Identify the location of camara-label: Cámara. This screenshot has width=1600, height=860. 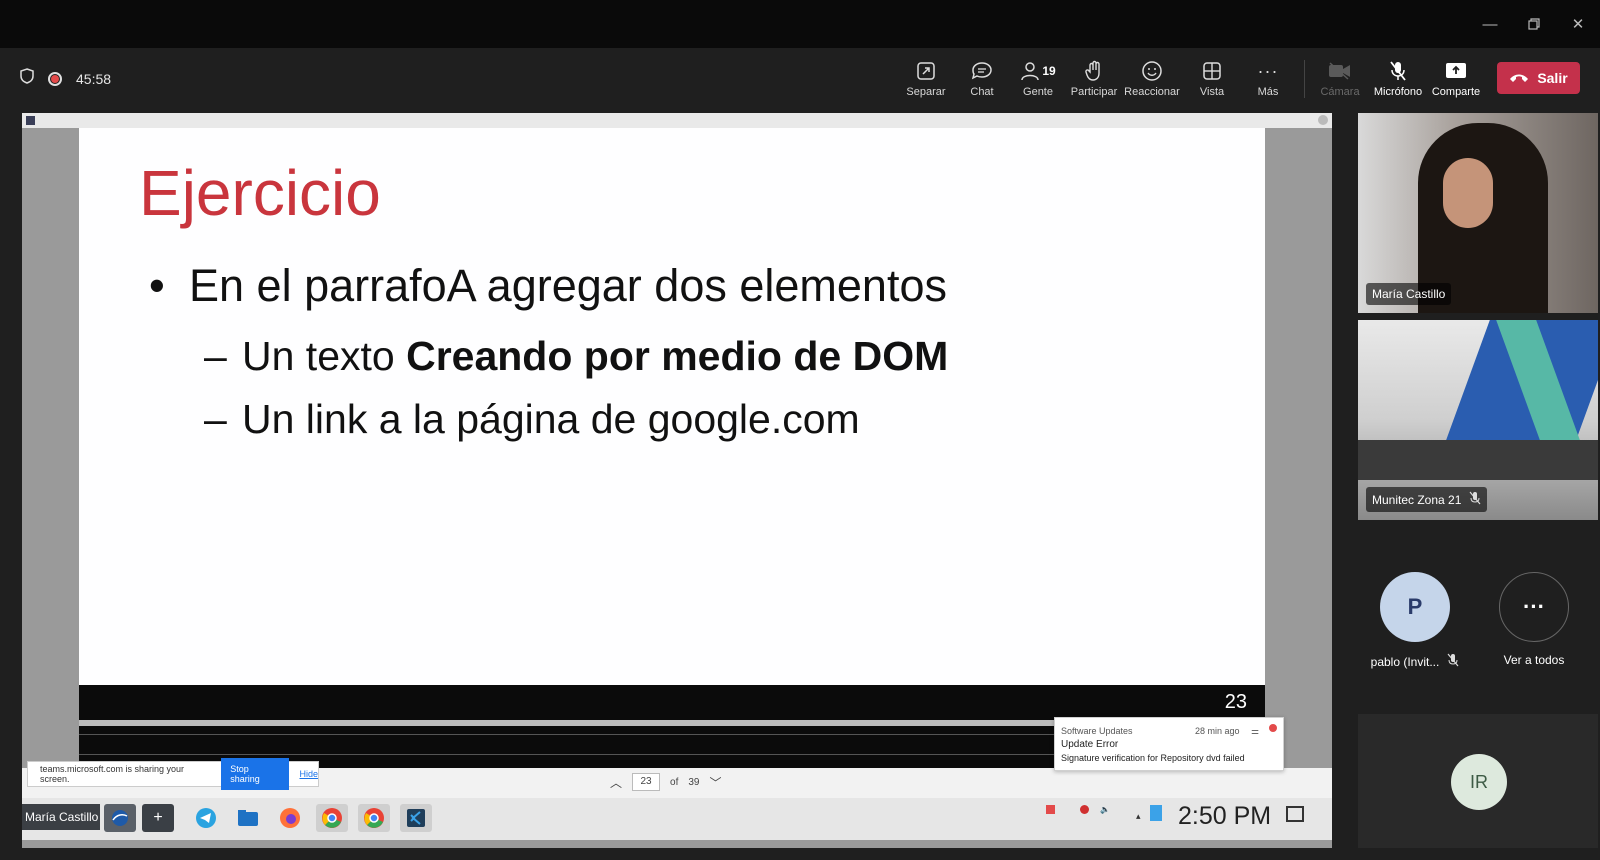
(1340, 92).